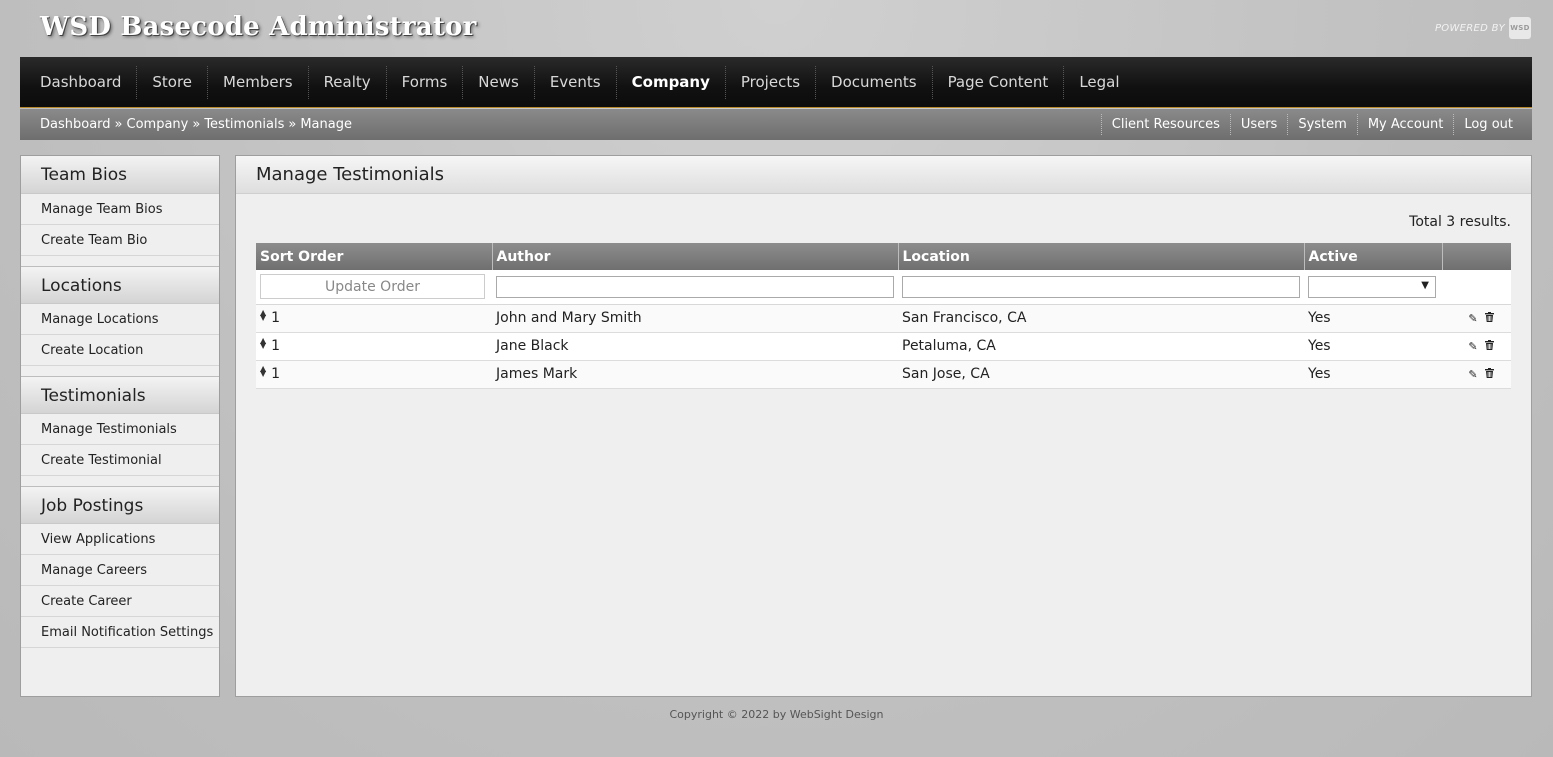  What do you see at coordinates (158, 124) in the screenshot?
I see `breadcrumb-item-company: Company` at bounding box center [158, 124].